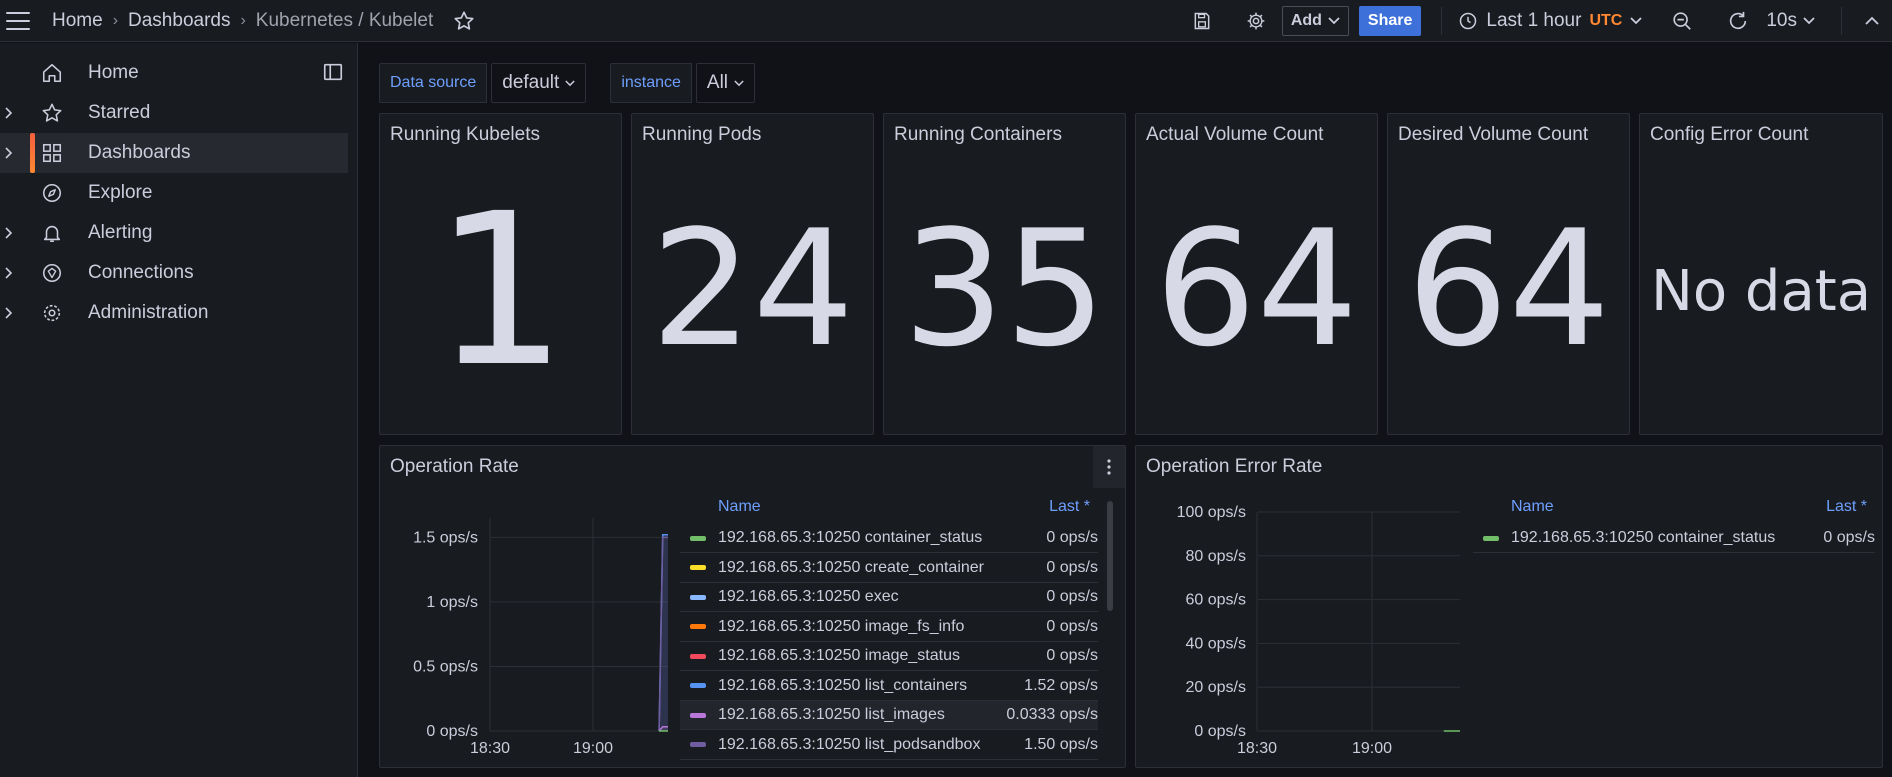 This screenshot has width=1892, height=777. Describe the element at coordinates (174, 113) in the screenshot. I see `sidebar-item-starred: Starred` at that location.